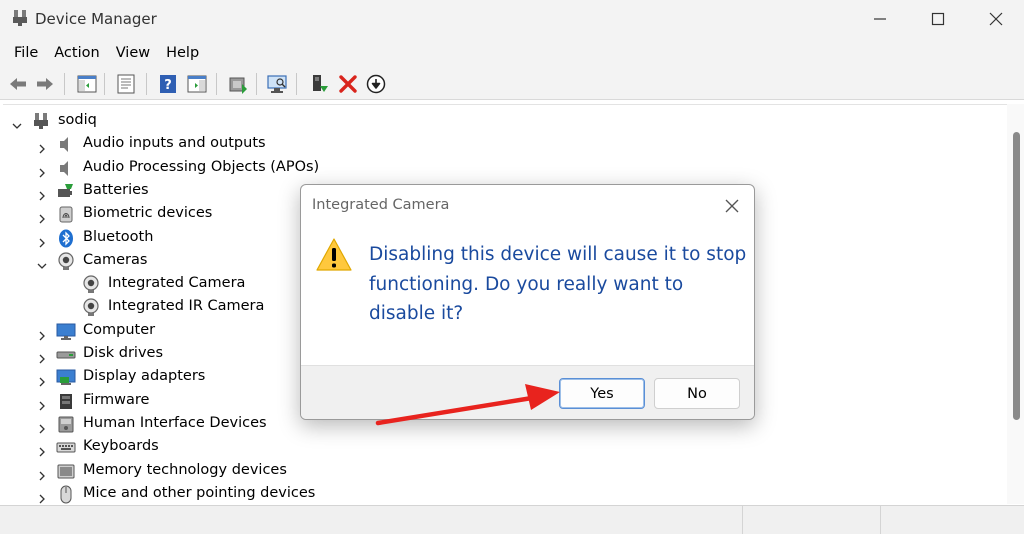 This screenshot has width=1024, height=534. I want to click on back-icon, so click(18, 84).